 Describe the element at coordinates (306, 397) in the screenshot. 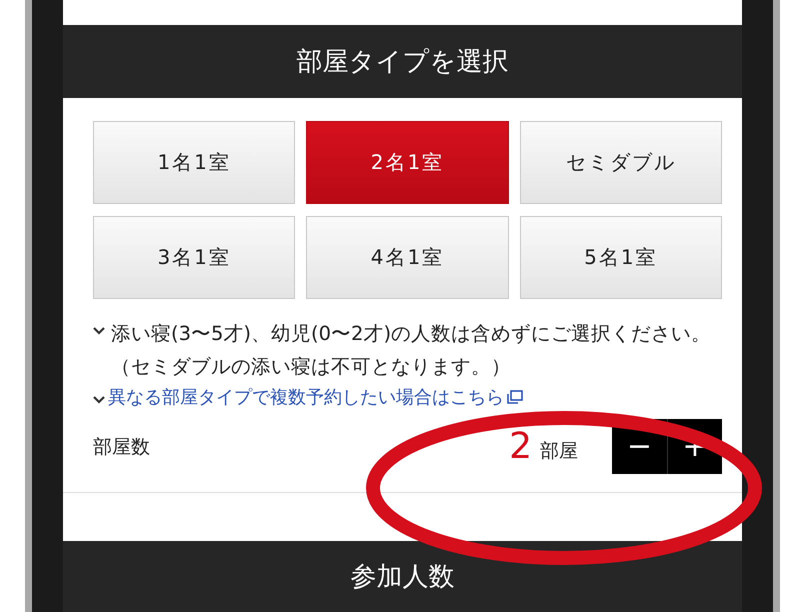

I see `multi-booking-link: 異なる部屋タイプで複数予約したい場合はこちら` at that location.